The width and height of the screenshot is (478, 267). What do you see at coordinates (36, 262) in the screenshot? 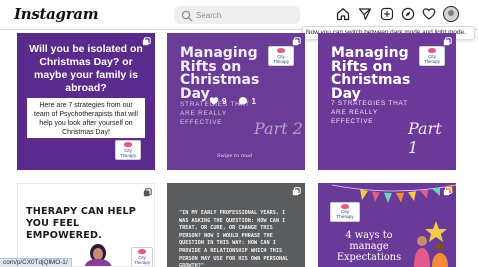
I see `link-preview-url: com/p/CX0TdjQlMO-1/` at bounding box center [36, 262].